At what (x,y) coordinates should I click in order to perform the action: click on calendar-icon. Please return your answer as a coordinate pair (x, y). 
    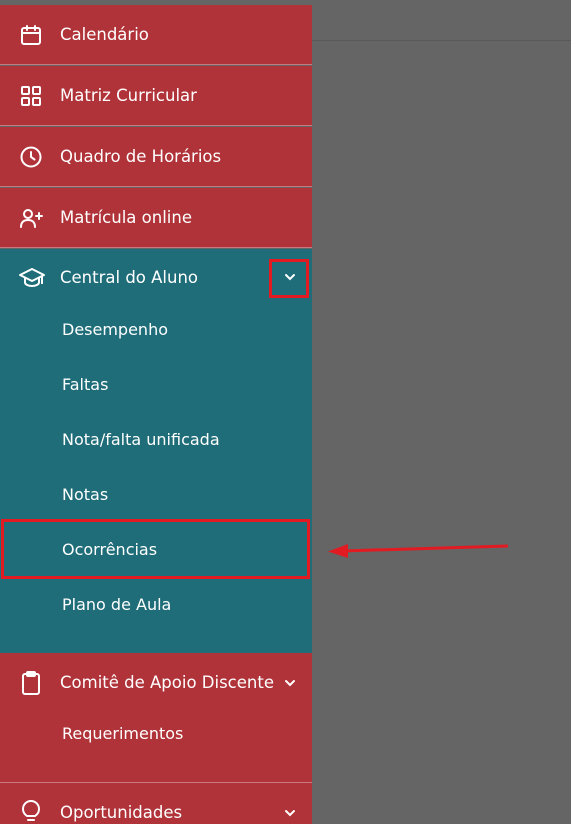
    Looking at the image, I should click on (31, 35).